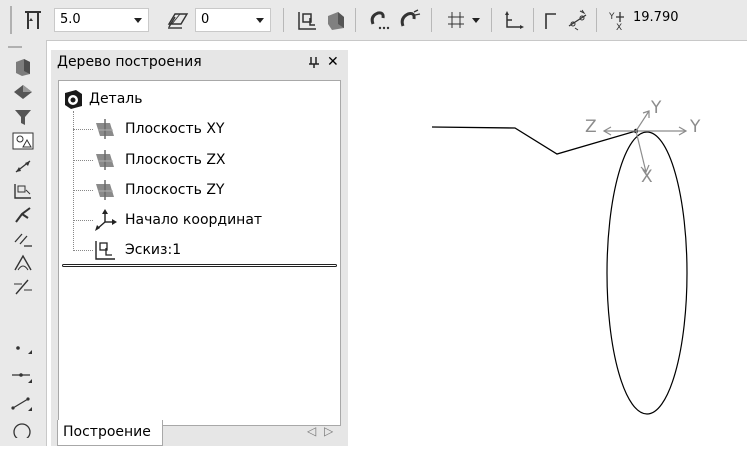  I want to click on ortho-mode-icon, so click(552, 20).